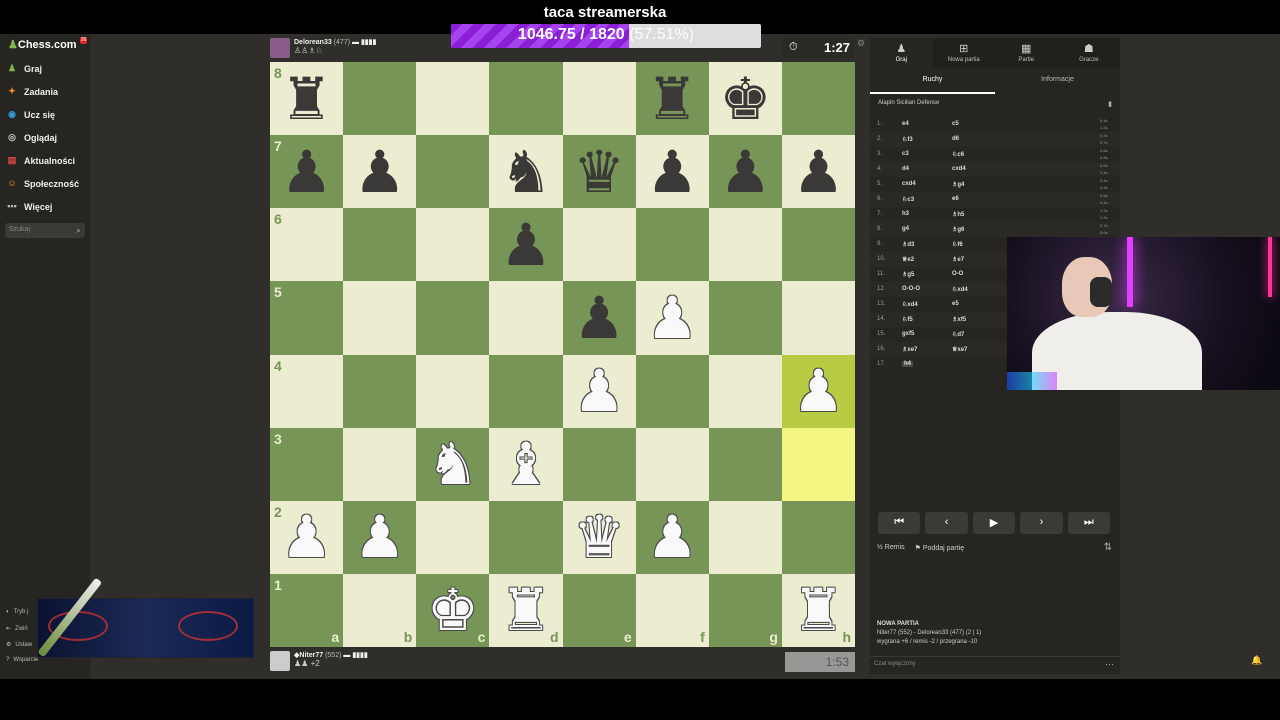 This screenshot has width=1280, height=720. I want to click on white-move: gxf5, so click(908, 334).